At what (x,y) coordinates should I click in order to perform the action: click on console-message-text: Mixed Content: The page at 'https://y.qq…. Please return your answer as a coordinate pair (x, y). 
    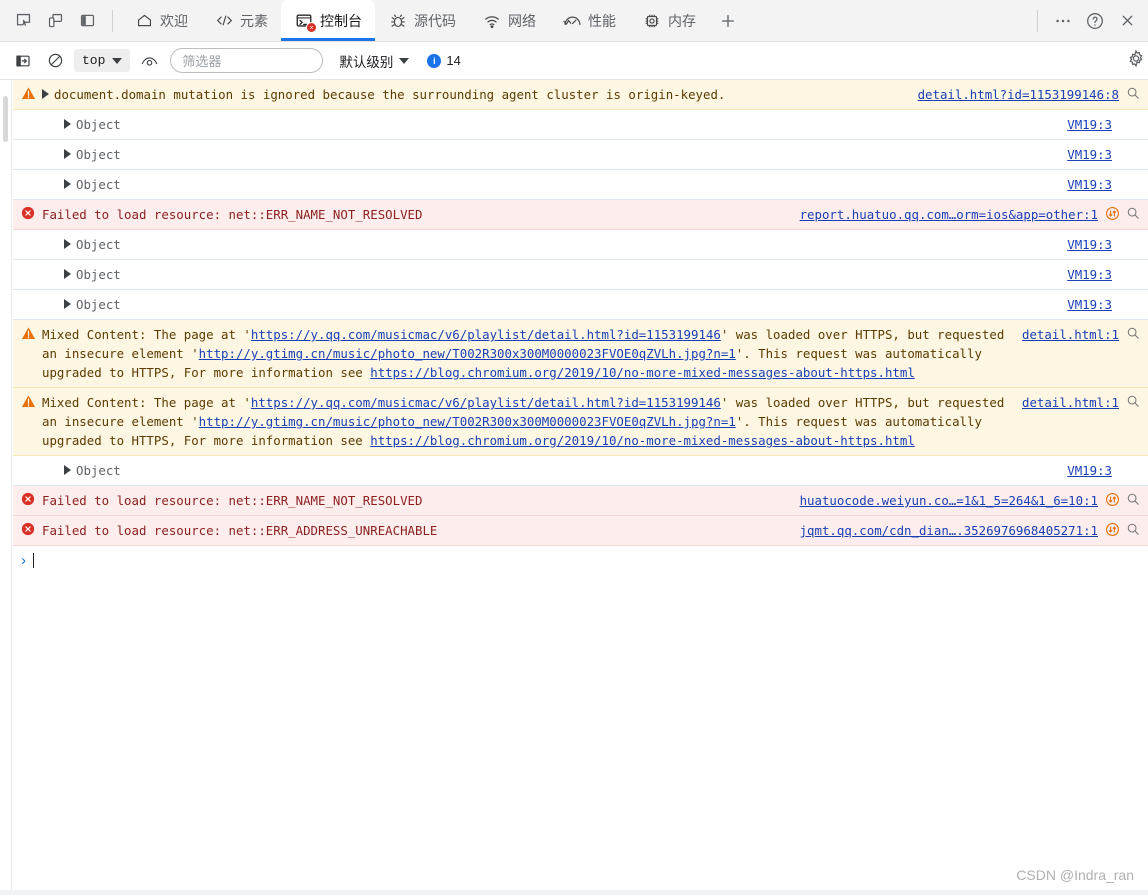
    Looking at the image, I should click on (527, 421).